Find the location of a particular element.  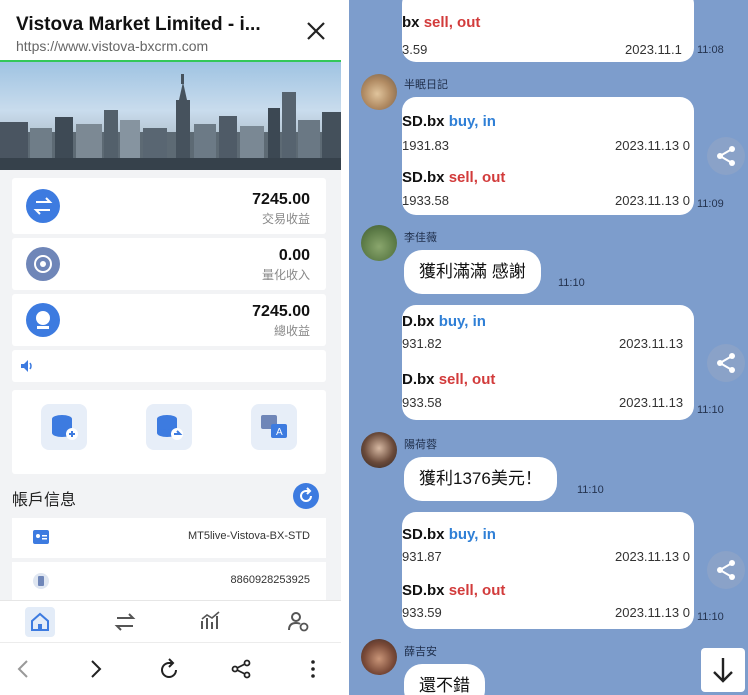

quick-actions: A is located at coordinates (169, 432).